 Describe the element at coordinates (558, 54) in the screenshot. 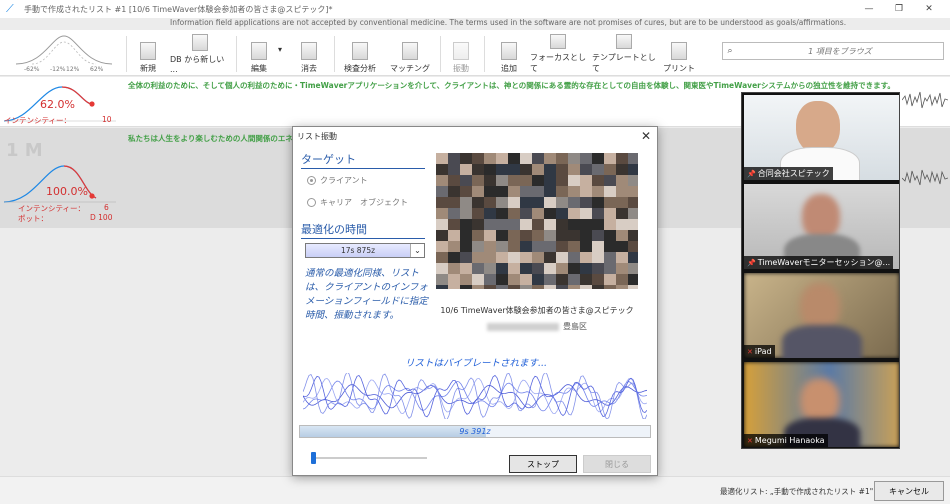

I see `as-focus-button: フォーカスとして` at that location.